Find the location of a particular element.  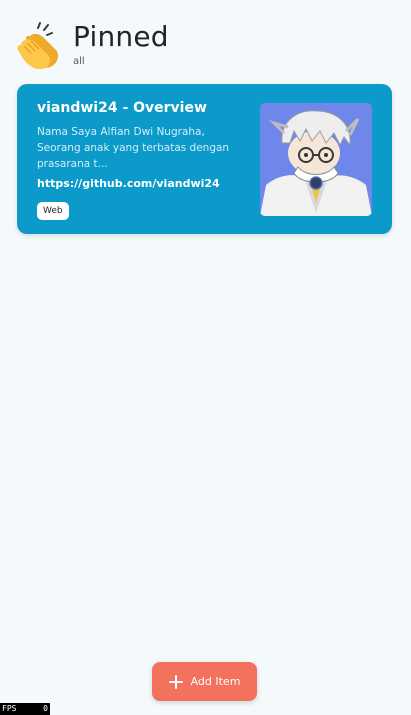

page-header: Pinned all is located at coordinates (206, 47).